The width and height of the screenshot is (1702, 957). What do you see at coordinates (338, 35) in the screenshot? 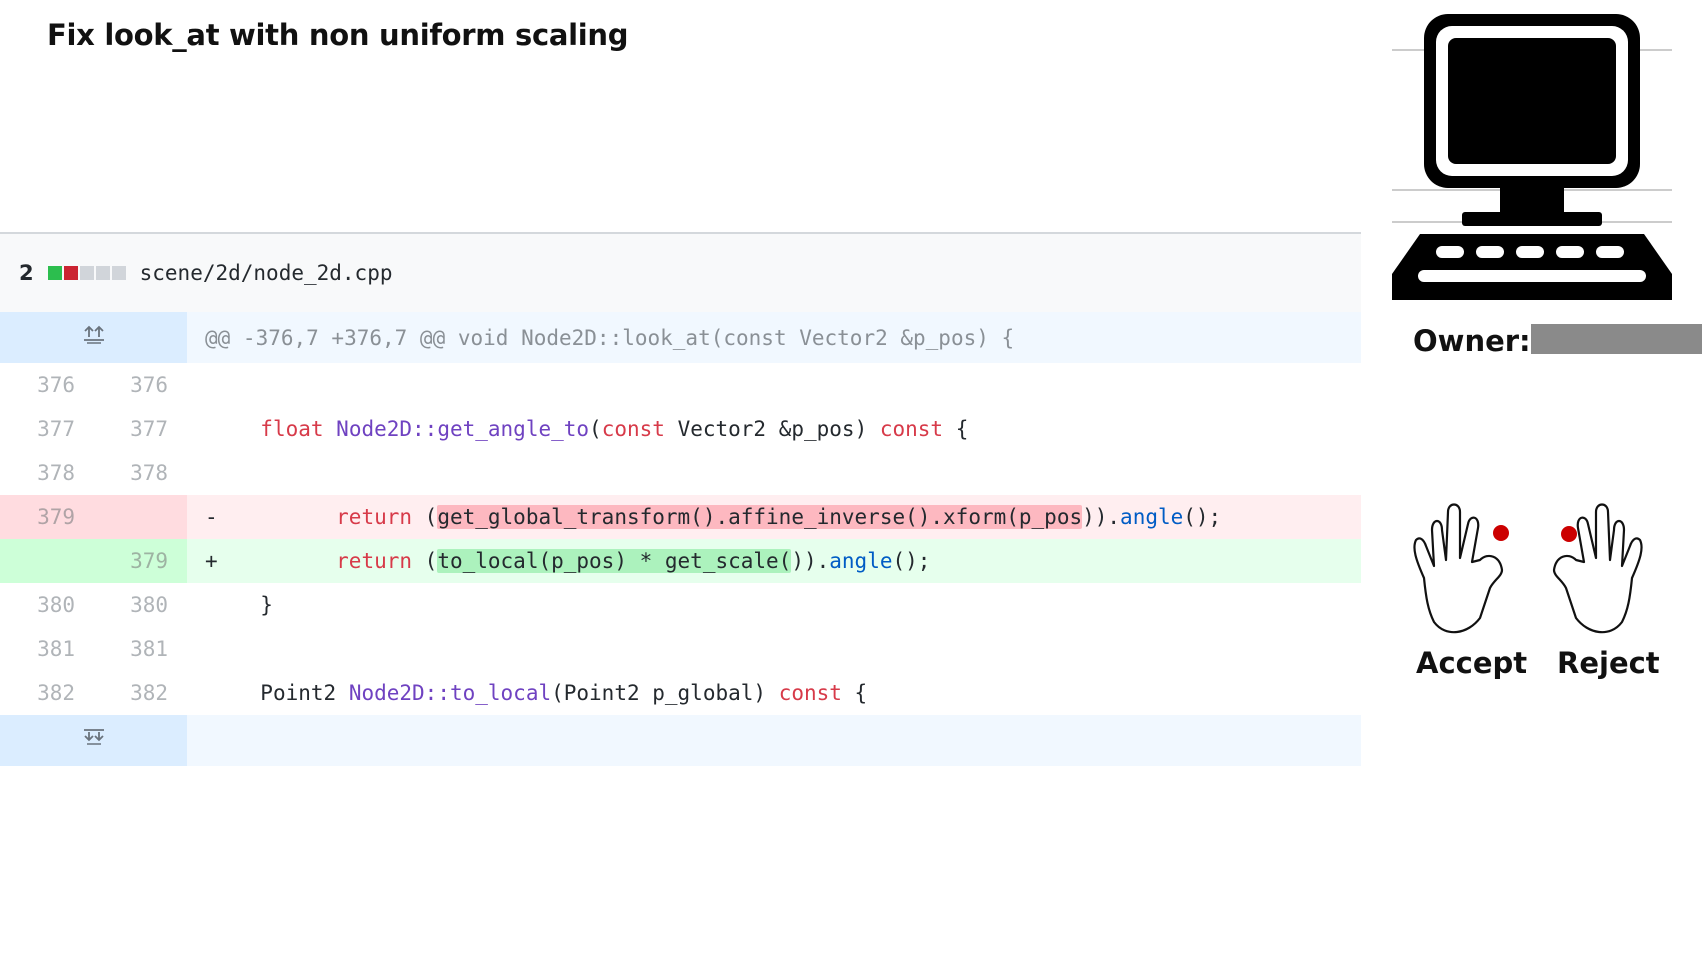
I see `page-title: Fix look_at with non uniform scaling` at bounding box center [338, 35].